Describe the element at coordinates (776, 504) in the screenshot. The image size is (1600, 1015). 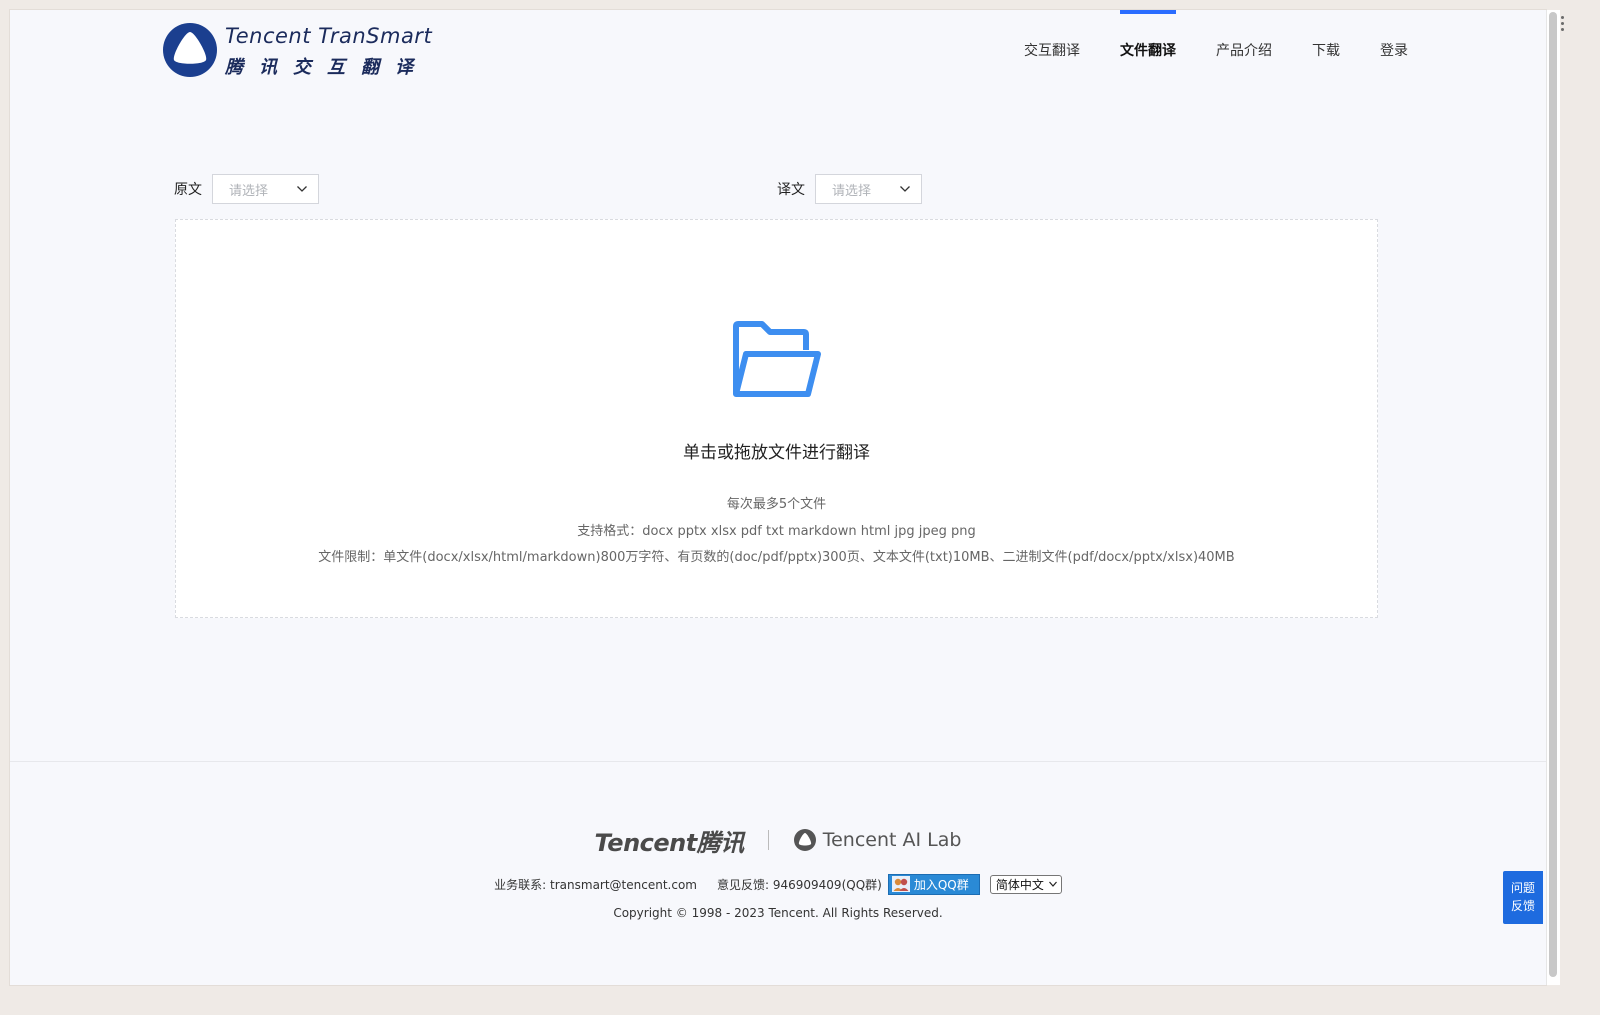
I see `max-files-hint: 每次最多5个文件` at that location.